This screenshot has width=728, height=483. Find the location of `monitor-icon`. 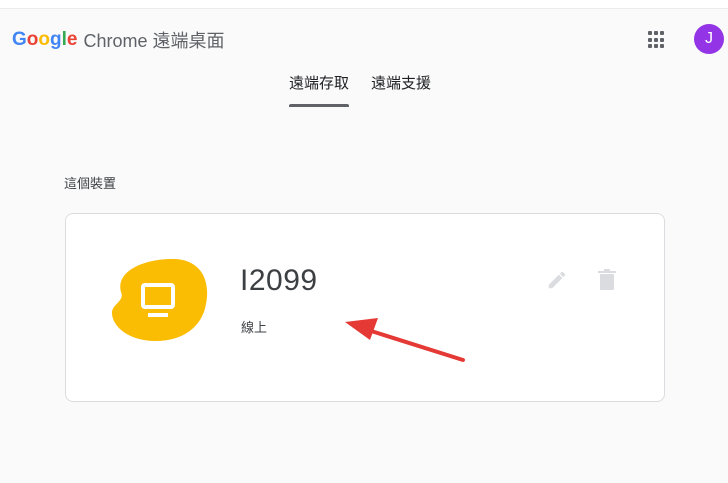

monitor-icon is located at coordinates (159, 300).